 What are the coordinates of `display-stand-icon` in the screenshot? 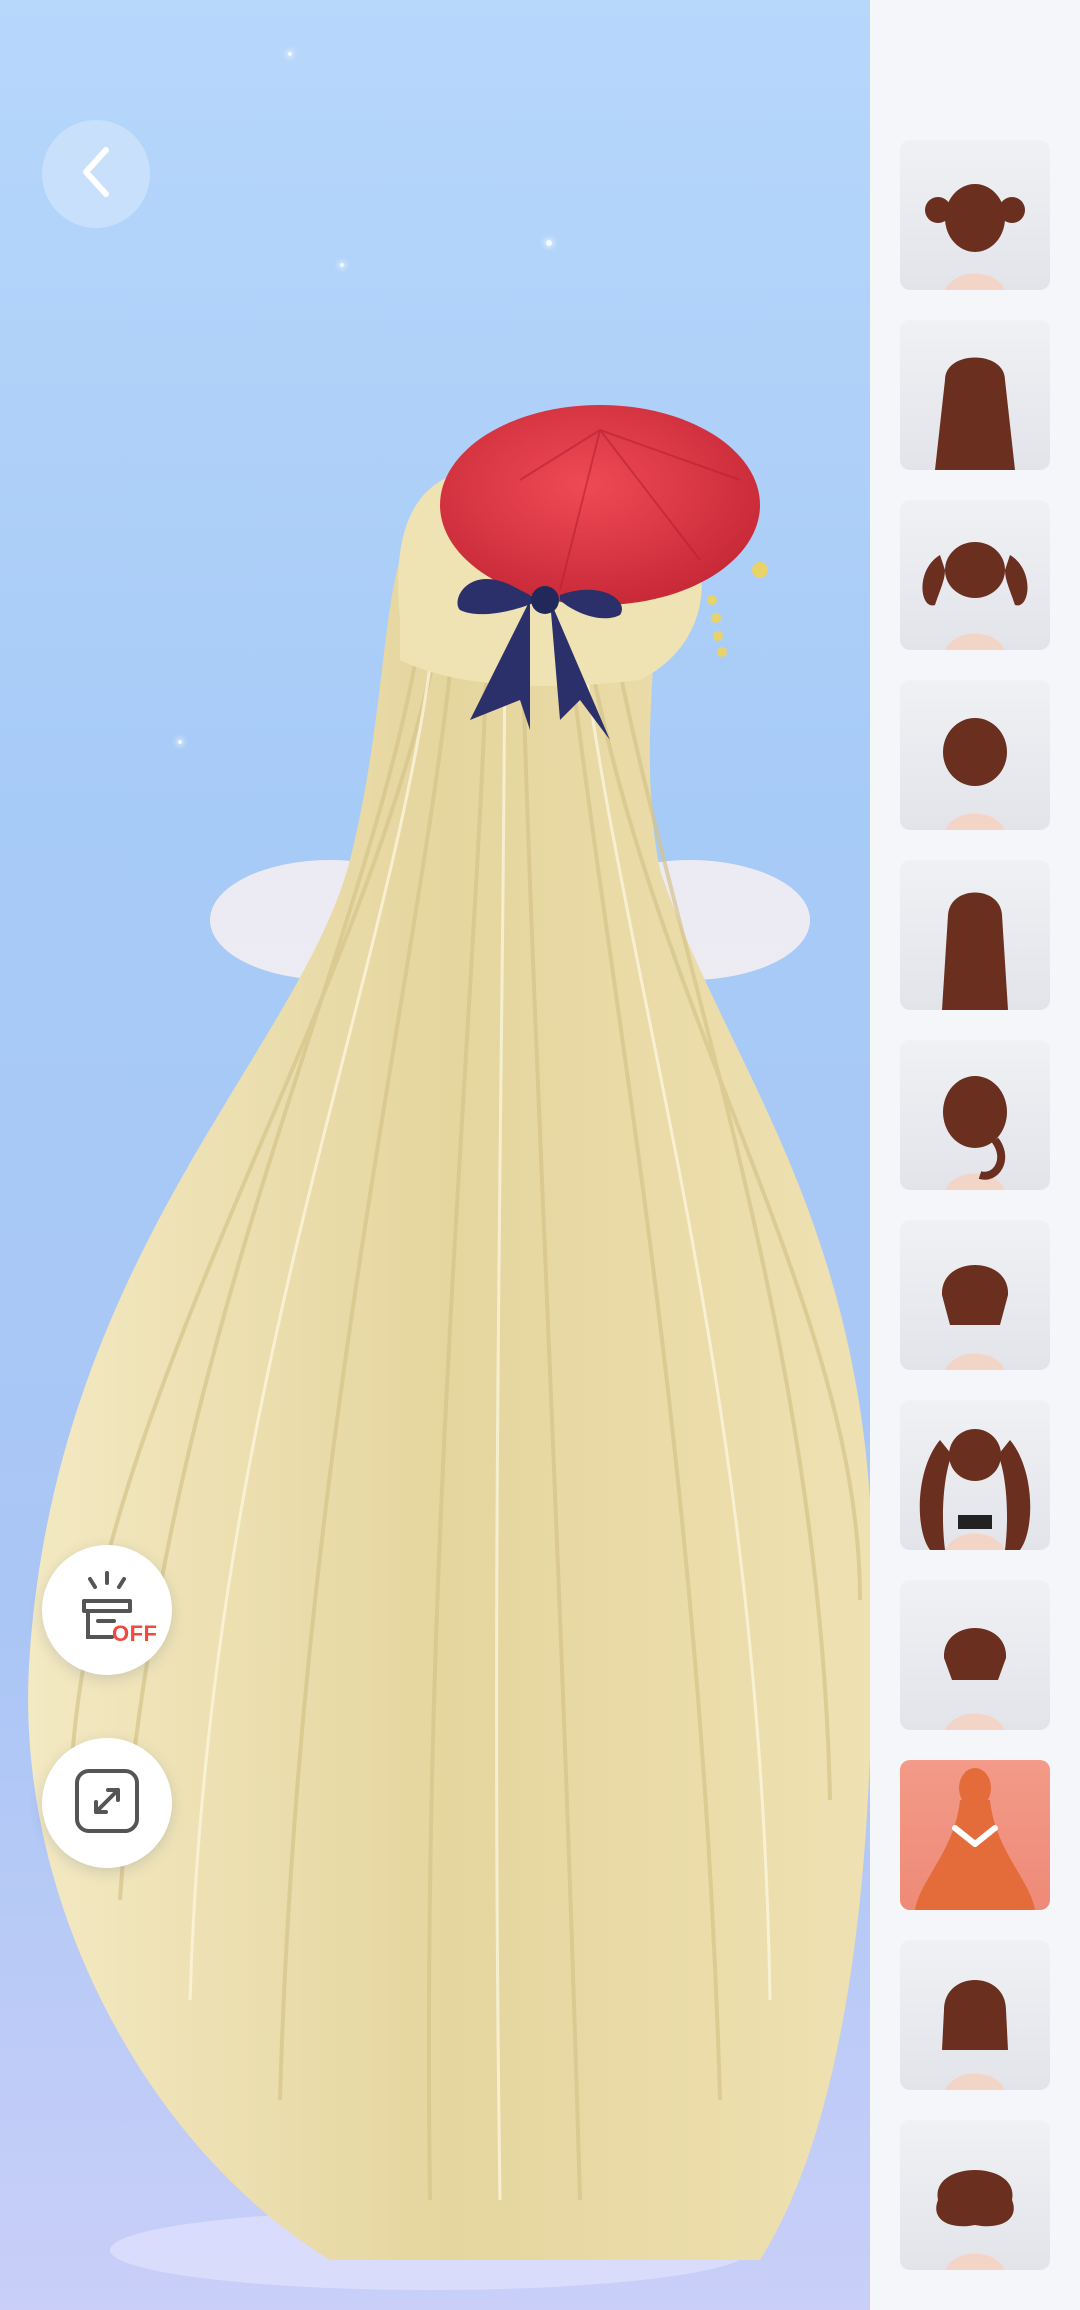 It's located at (107, 1610).